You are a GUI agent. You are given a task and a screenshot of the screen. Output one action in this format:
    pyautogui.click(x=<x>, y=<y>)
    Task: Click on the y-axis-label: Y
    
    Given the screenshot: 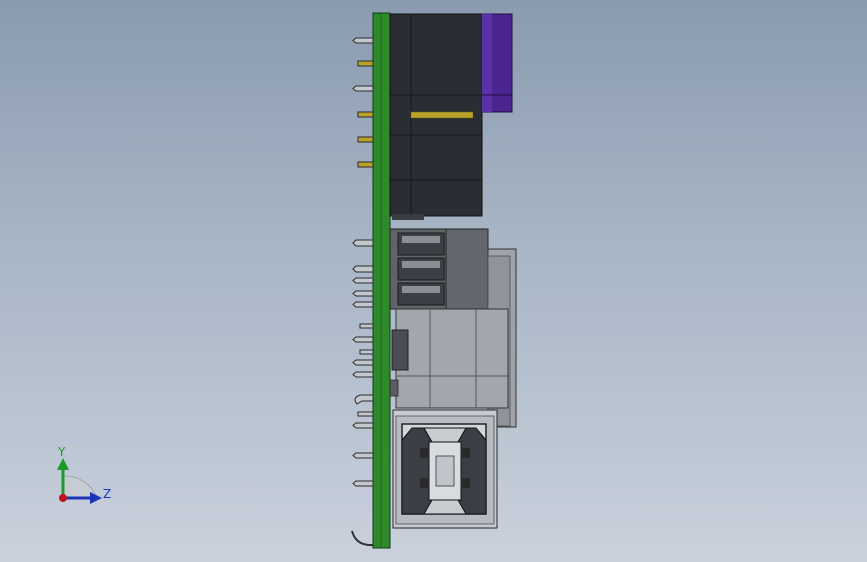 What is the action you would take?
    pyautogui.click(x=61, y=452)
    